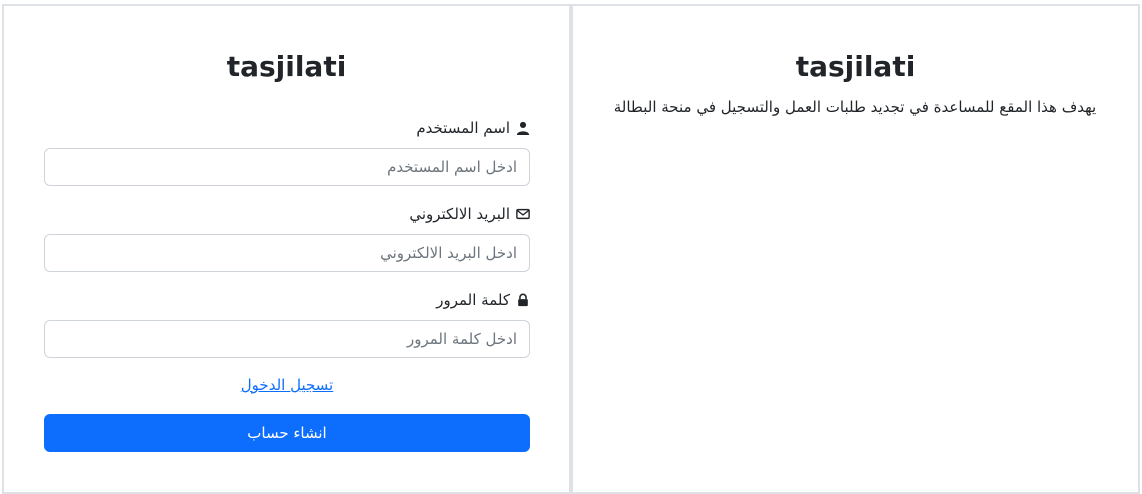  Describe the element at coordinates (523, 300) in the screenshot. I see `lock-icon` at that location.